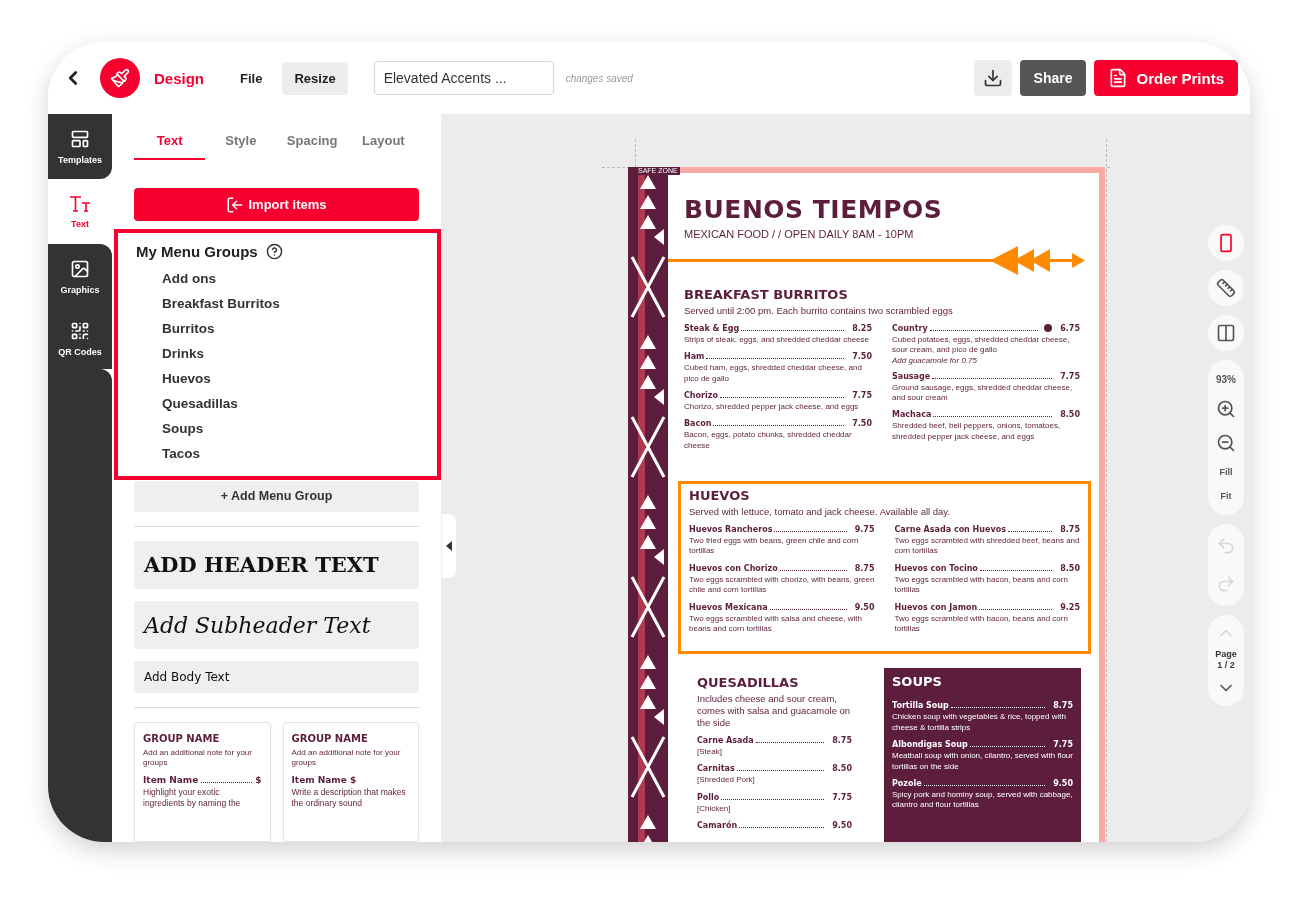 This screenshot has height=900, width=1300. Describe the element at coordinates (1226, 496) in the screenshot. I see `fit-button: Fit` at that location.